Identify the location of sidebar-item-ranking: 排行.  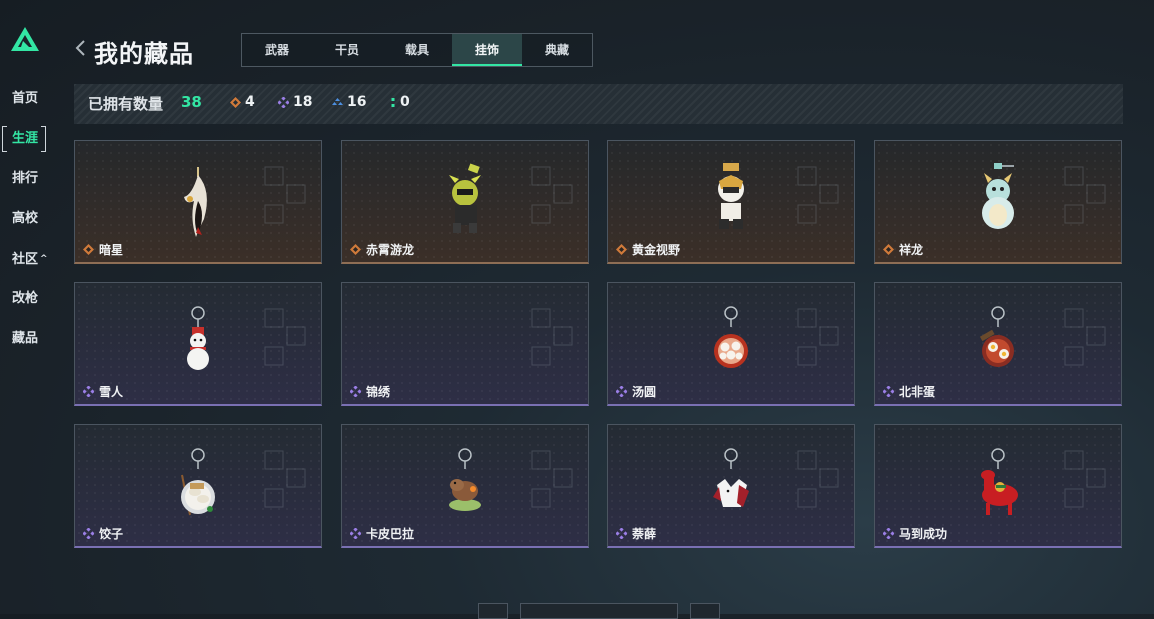
(30, 188).